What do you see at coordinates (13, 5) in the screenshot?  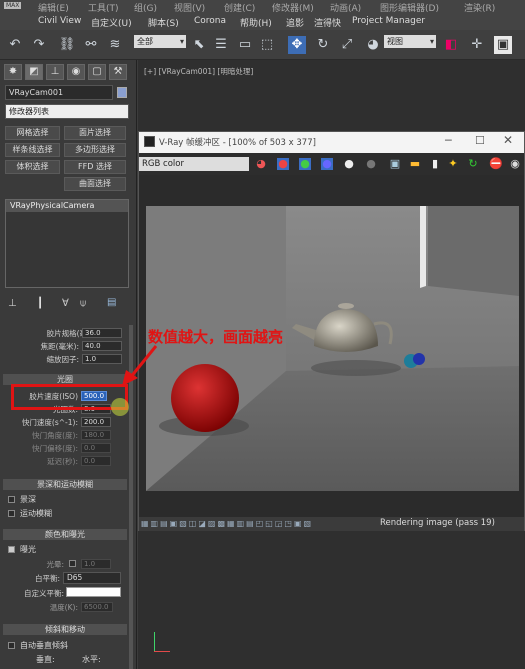 I see `max-logo: MAX` at bounding box center [13, 5].